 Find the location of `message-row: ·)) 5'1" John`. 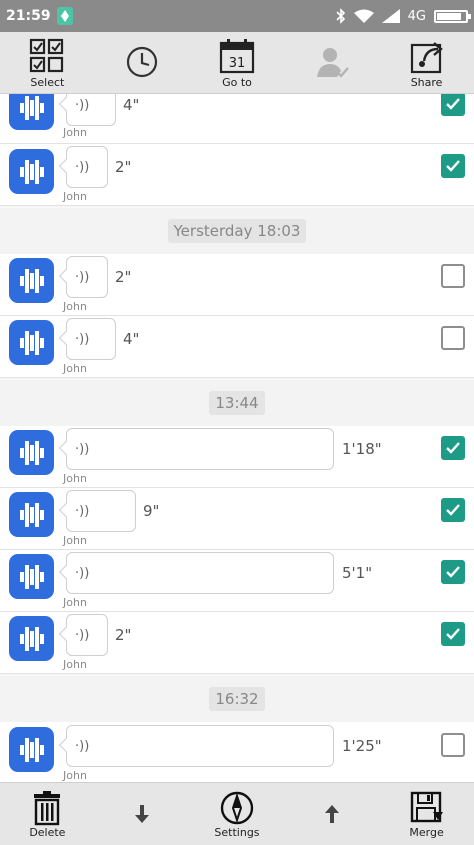

message-row: ·)) 5'1" John is located at coordinates (237, 581).